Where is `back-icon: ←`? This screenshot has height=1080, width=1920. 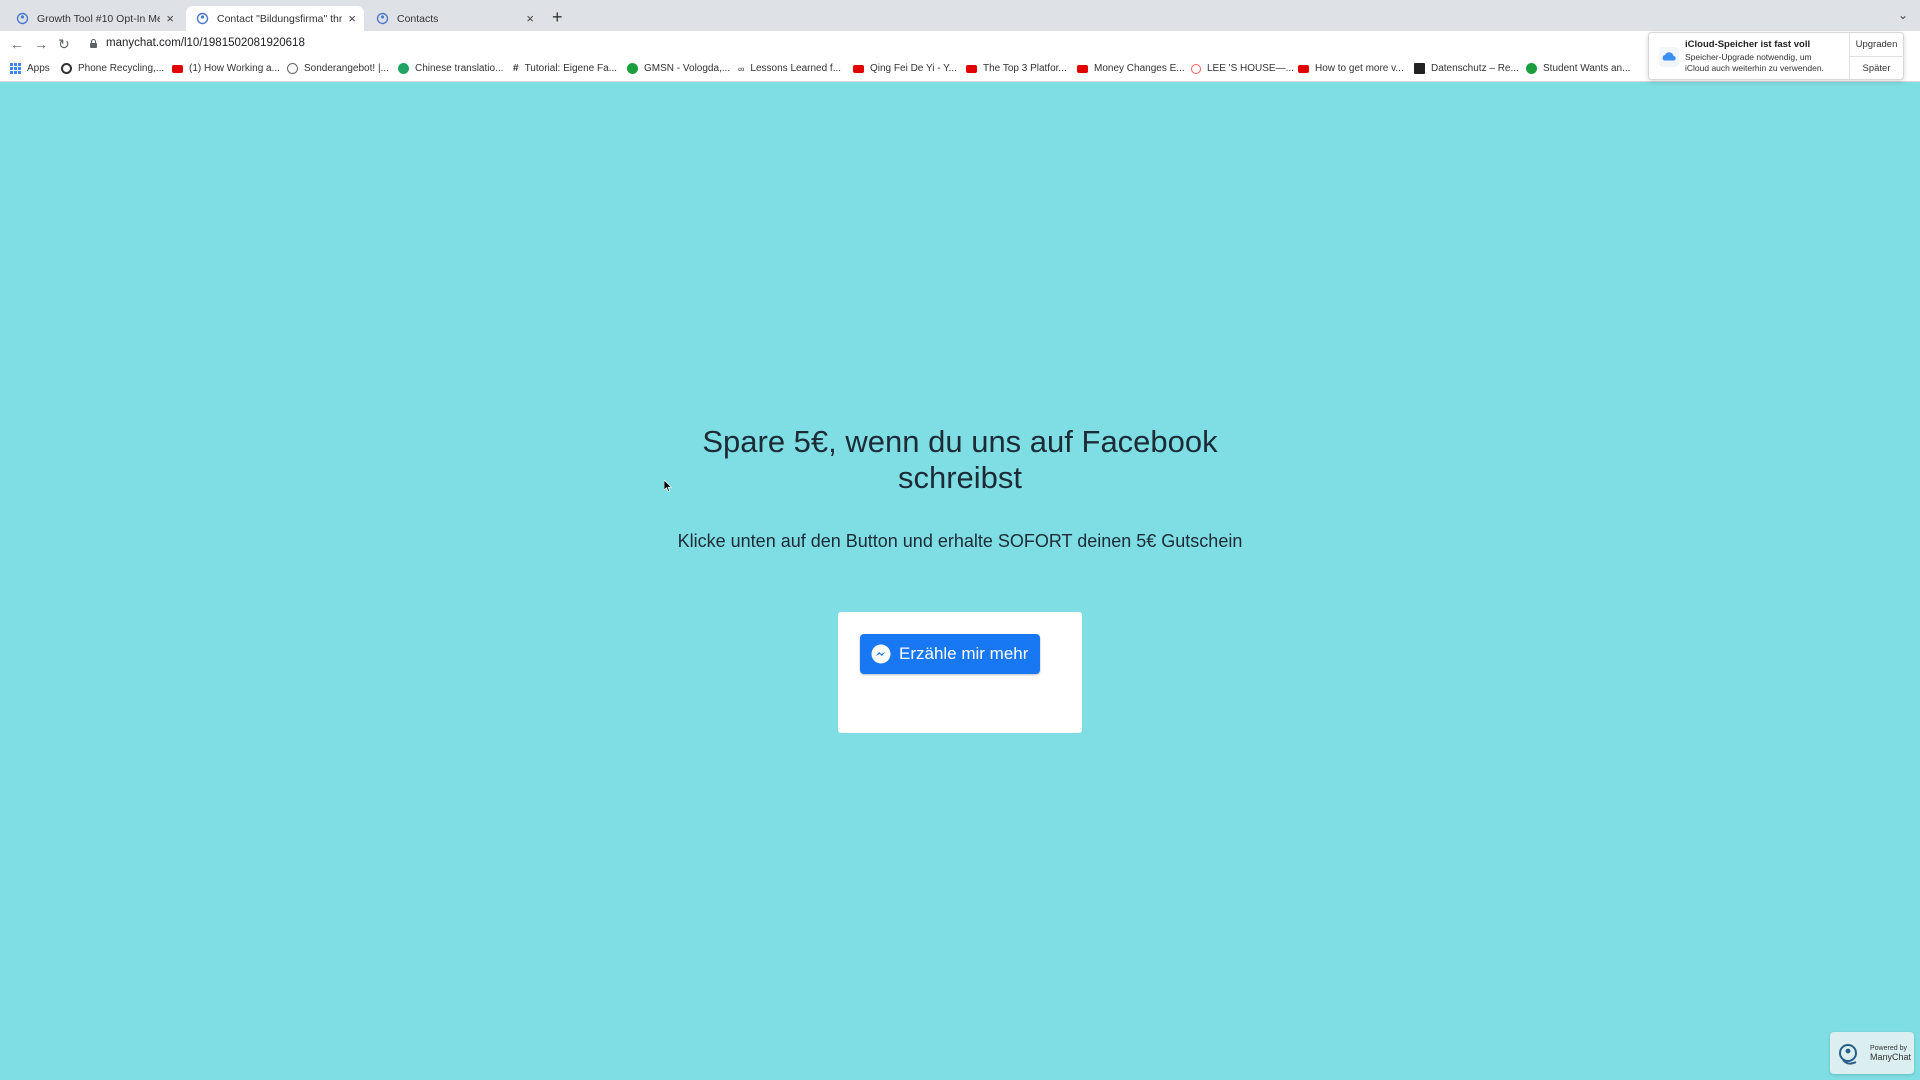
back-icon: ← is located at coordinates (17, 44).